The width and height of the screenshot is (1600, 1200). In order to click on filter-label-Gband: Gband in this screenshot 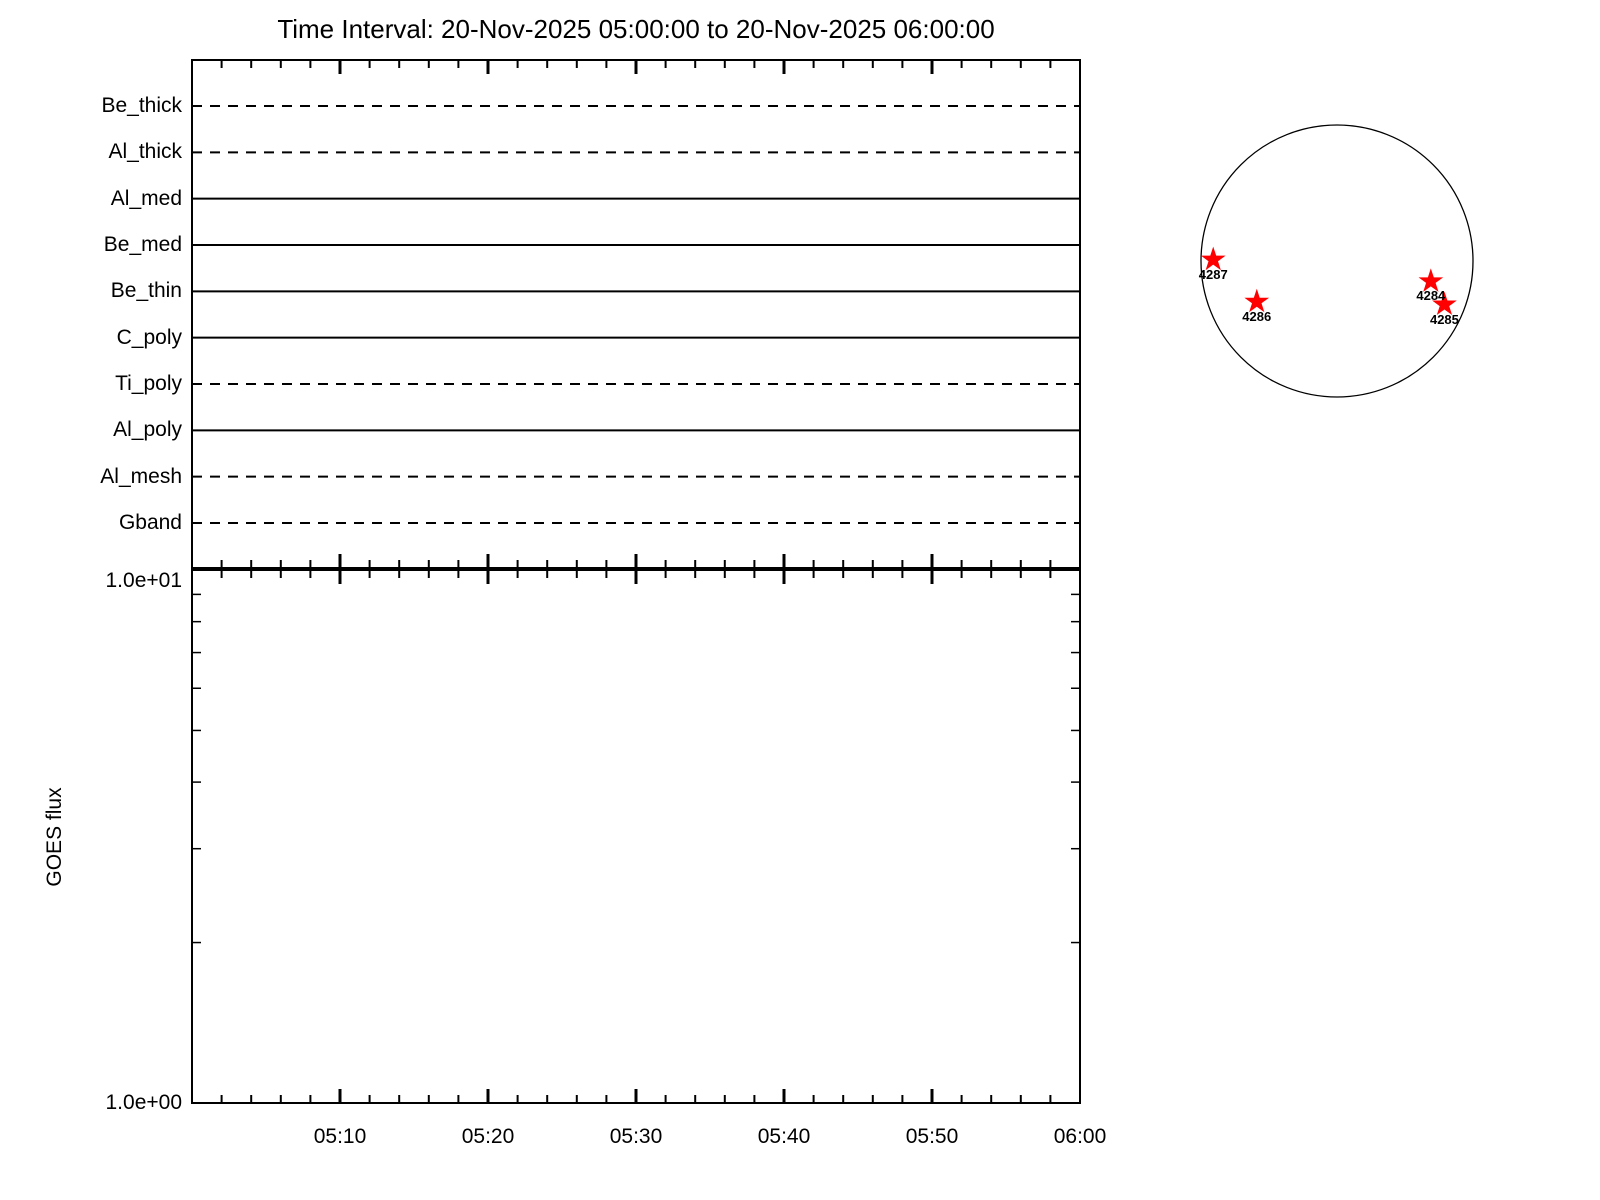, I will do `click(150, 522)`.